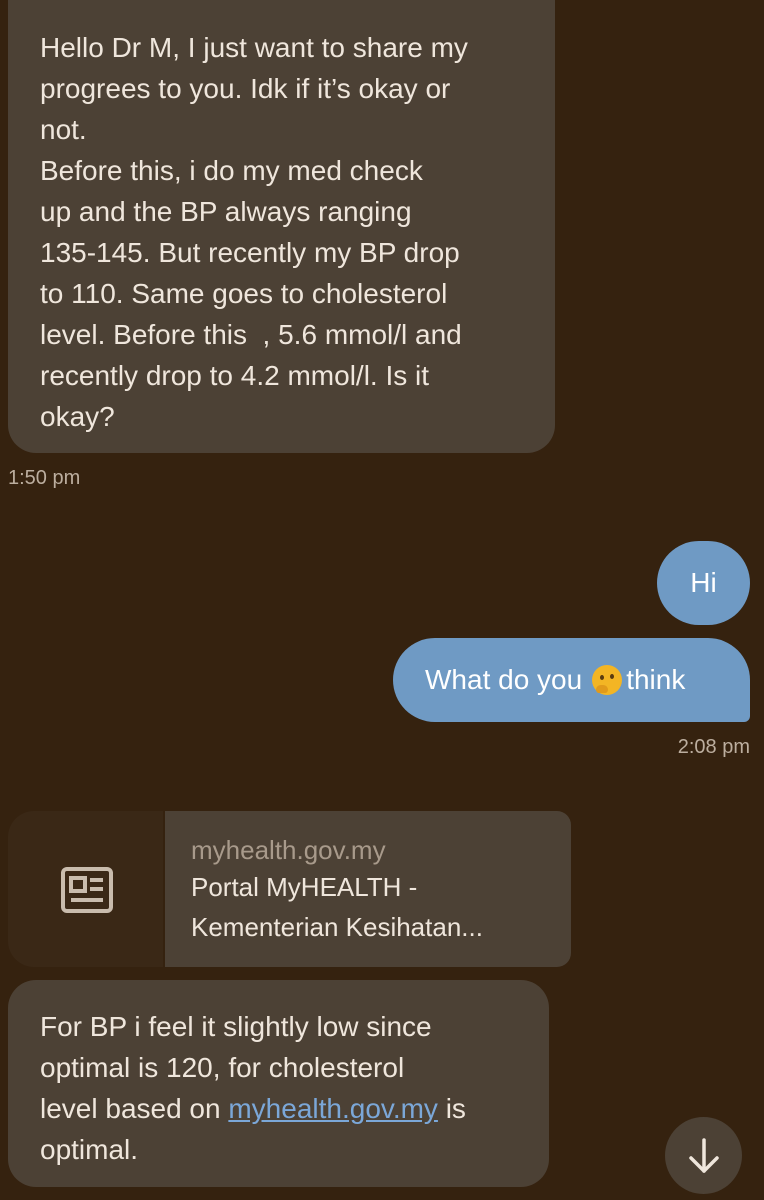  I want to click on message-text-line: Hello Dr M, I just want to share my, so click(254, 47).